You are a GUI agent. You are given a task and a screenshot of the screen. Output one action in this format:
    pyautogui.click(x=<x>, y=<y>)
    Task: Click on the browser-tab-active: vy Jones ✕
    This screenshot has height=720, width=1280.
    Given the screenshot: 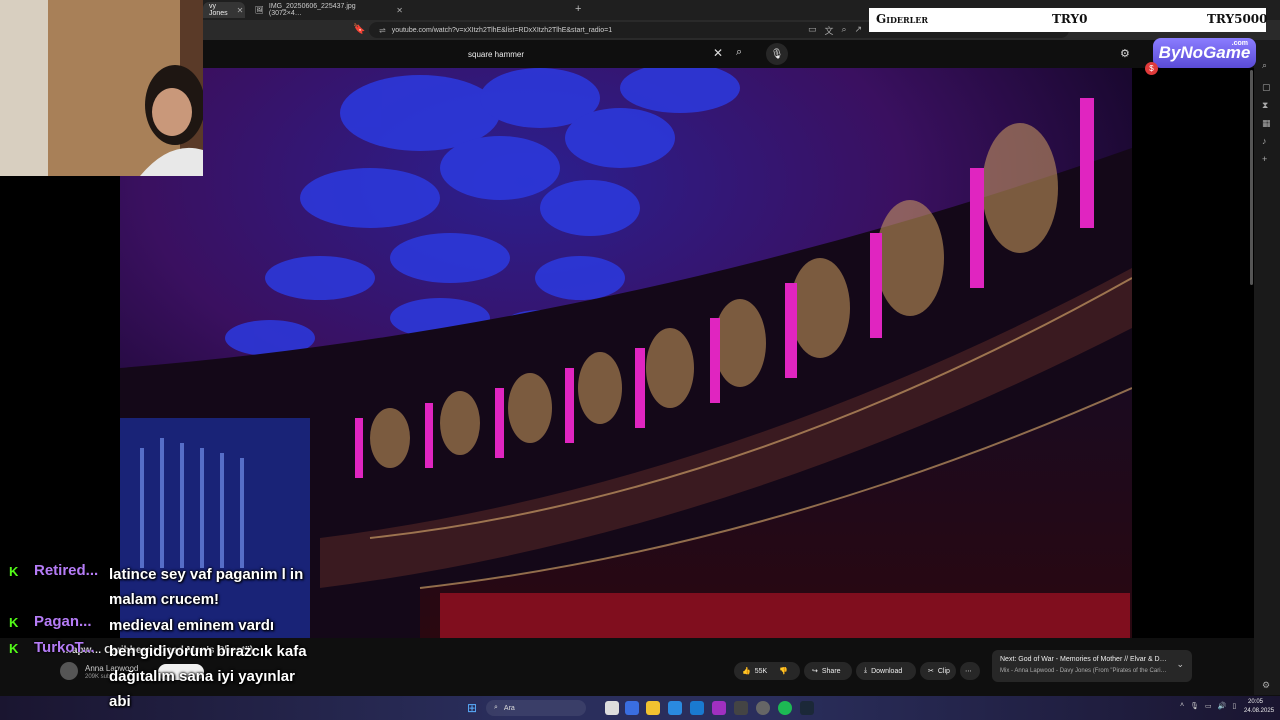 What is the action you would take?
    pyautogui.click(x=224, y=10)
    